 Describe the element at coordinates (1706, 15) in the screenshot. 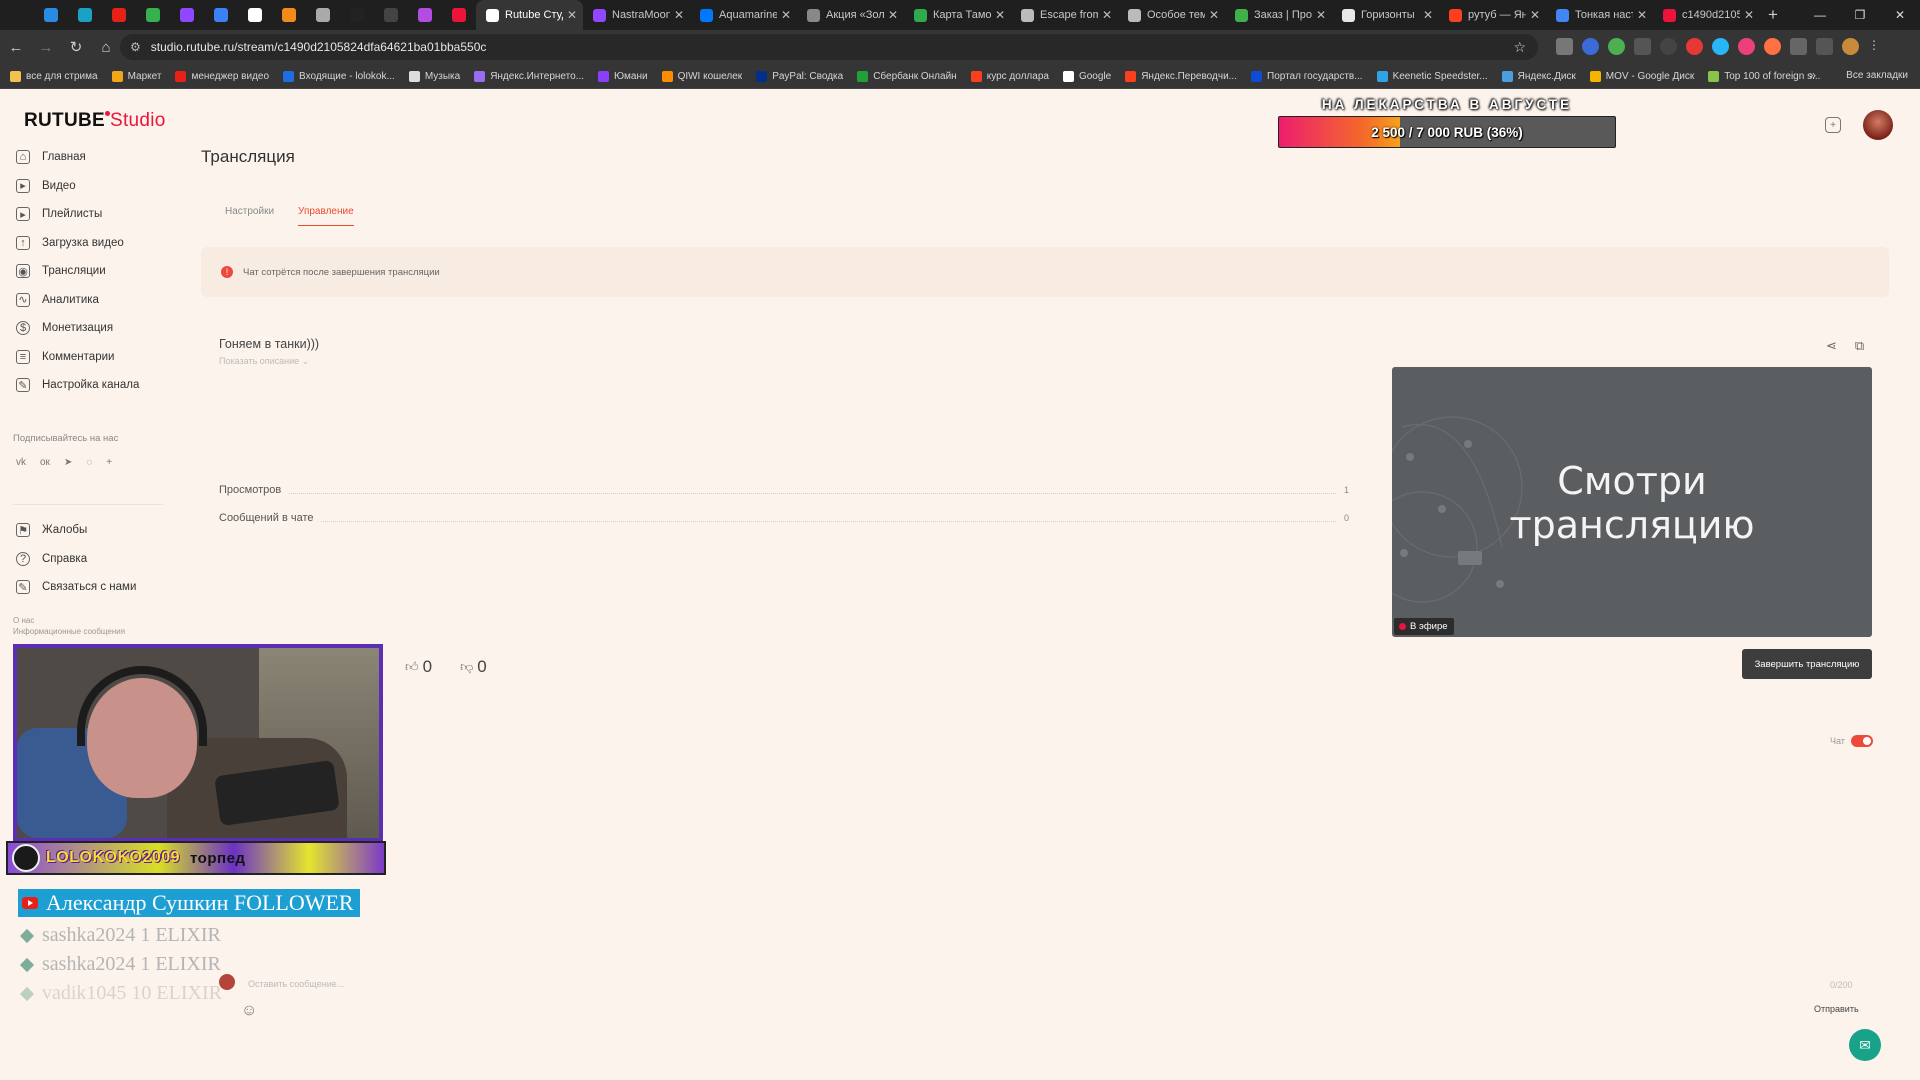

I see `browser-tab: c1490d2105 ✕` at that location.